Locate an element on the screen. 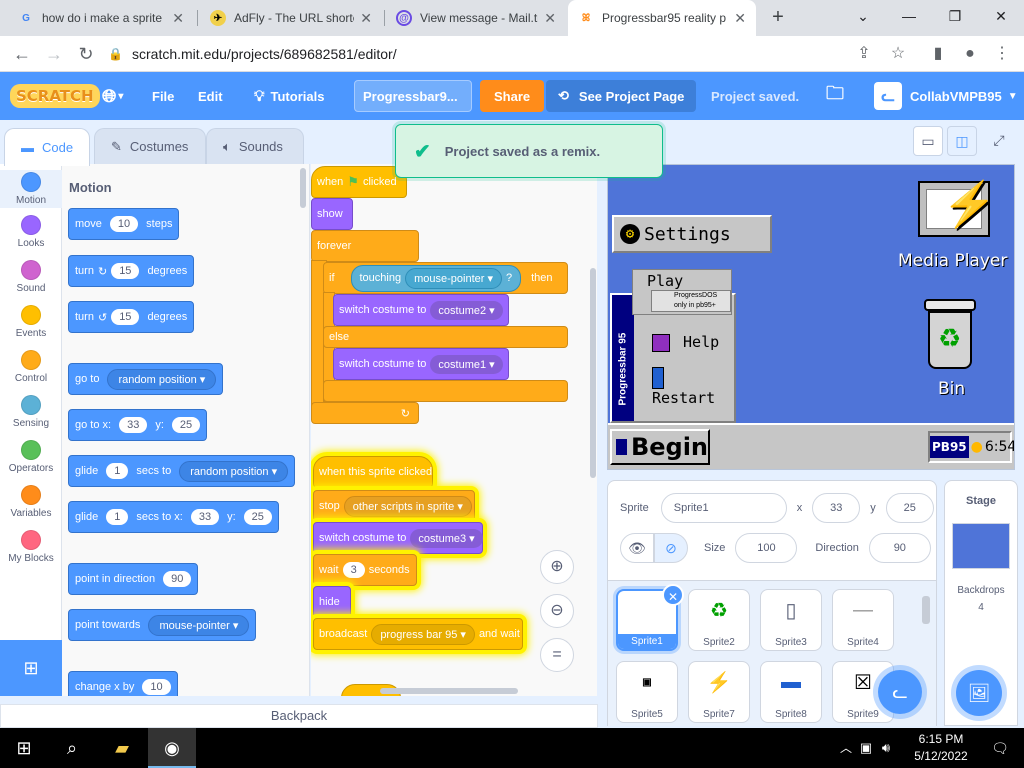 Image resolution: width=1024 pixels, height=768 pixels. block-go-to: go to random position is located at coordinates (146, 379).